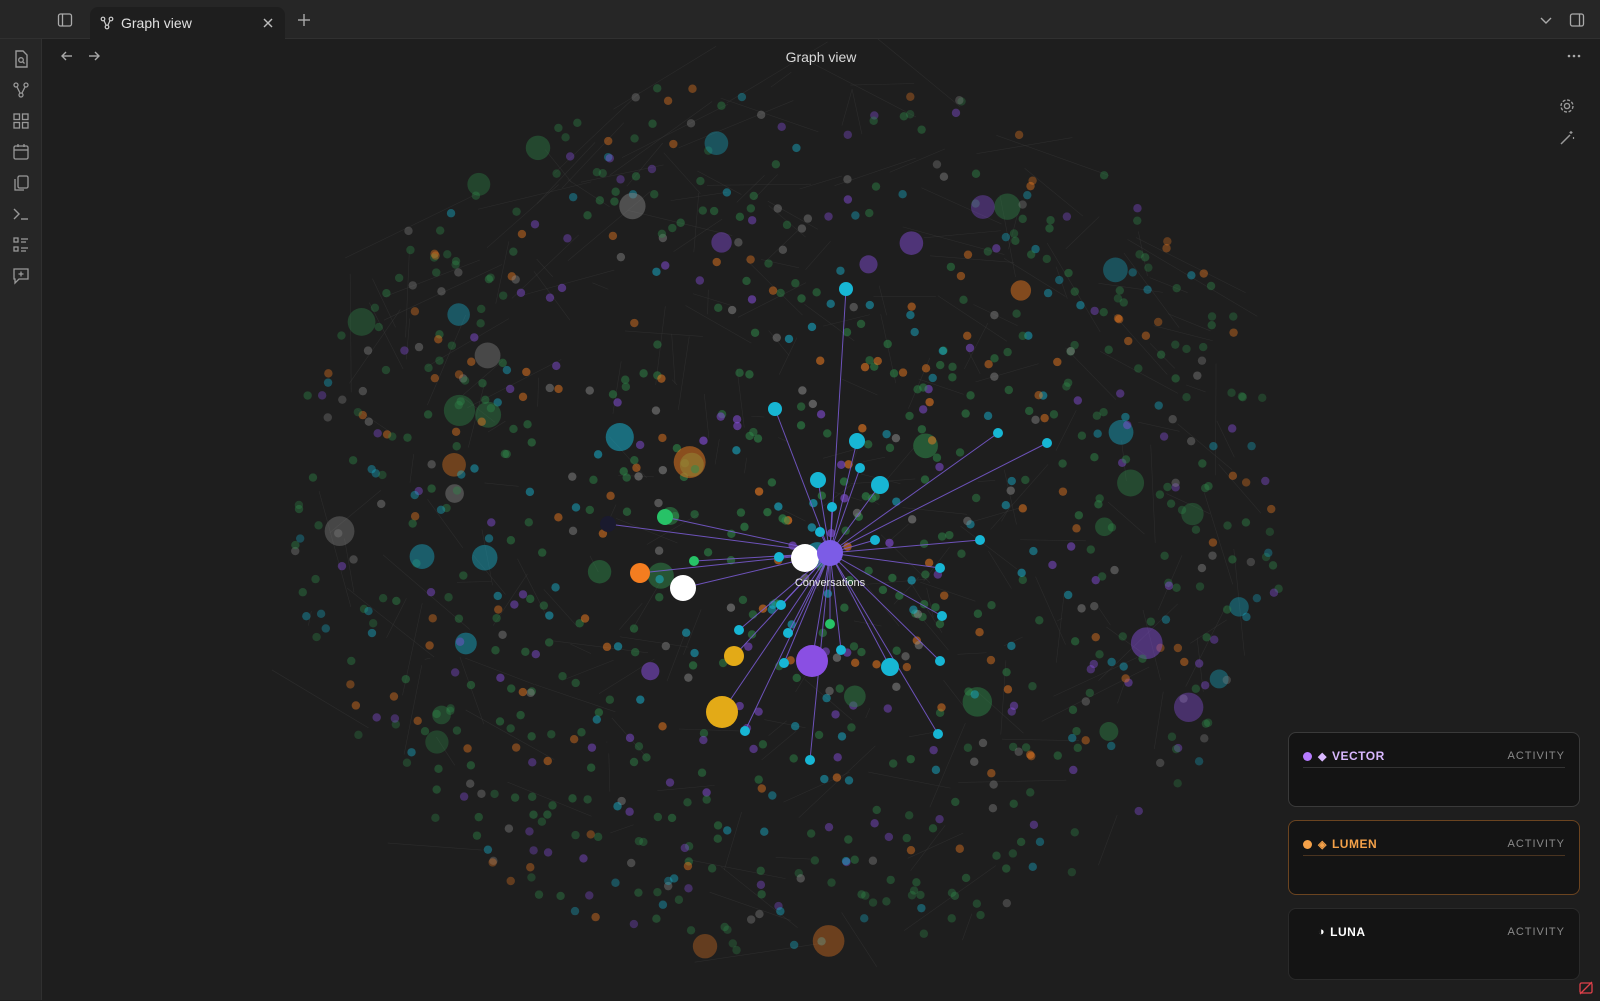  Describe the element at coordinates (187, 23) in the screenshot. I see `tab-graph-view: Graph view` at that location.